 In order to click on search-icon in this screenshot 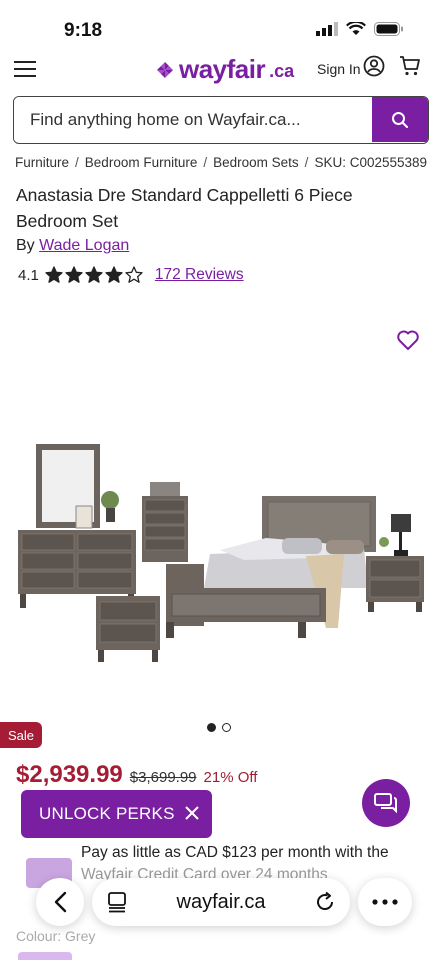, I will do `click(400, 119)`.